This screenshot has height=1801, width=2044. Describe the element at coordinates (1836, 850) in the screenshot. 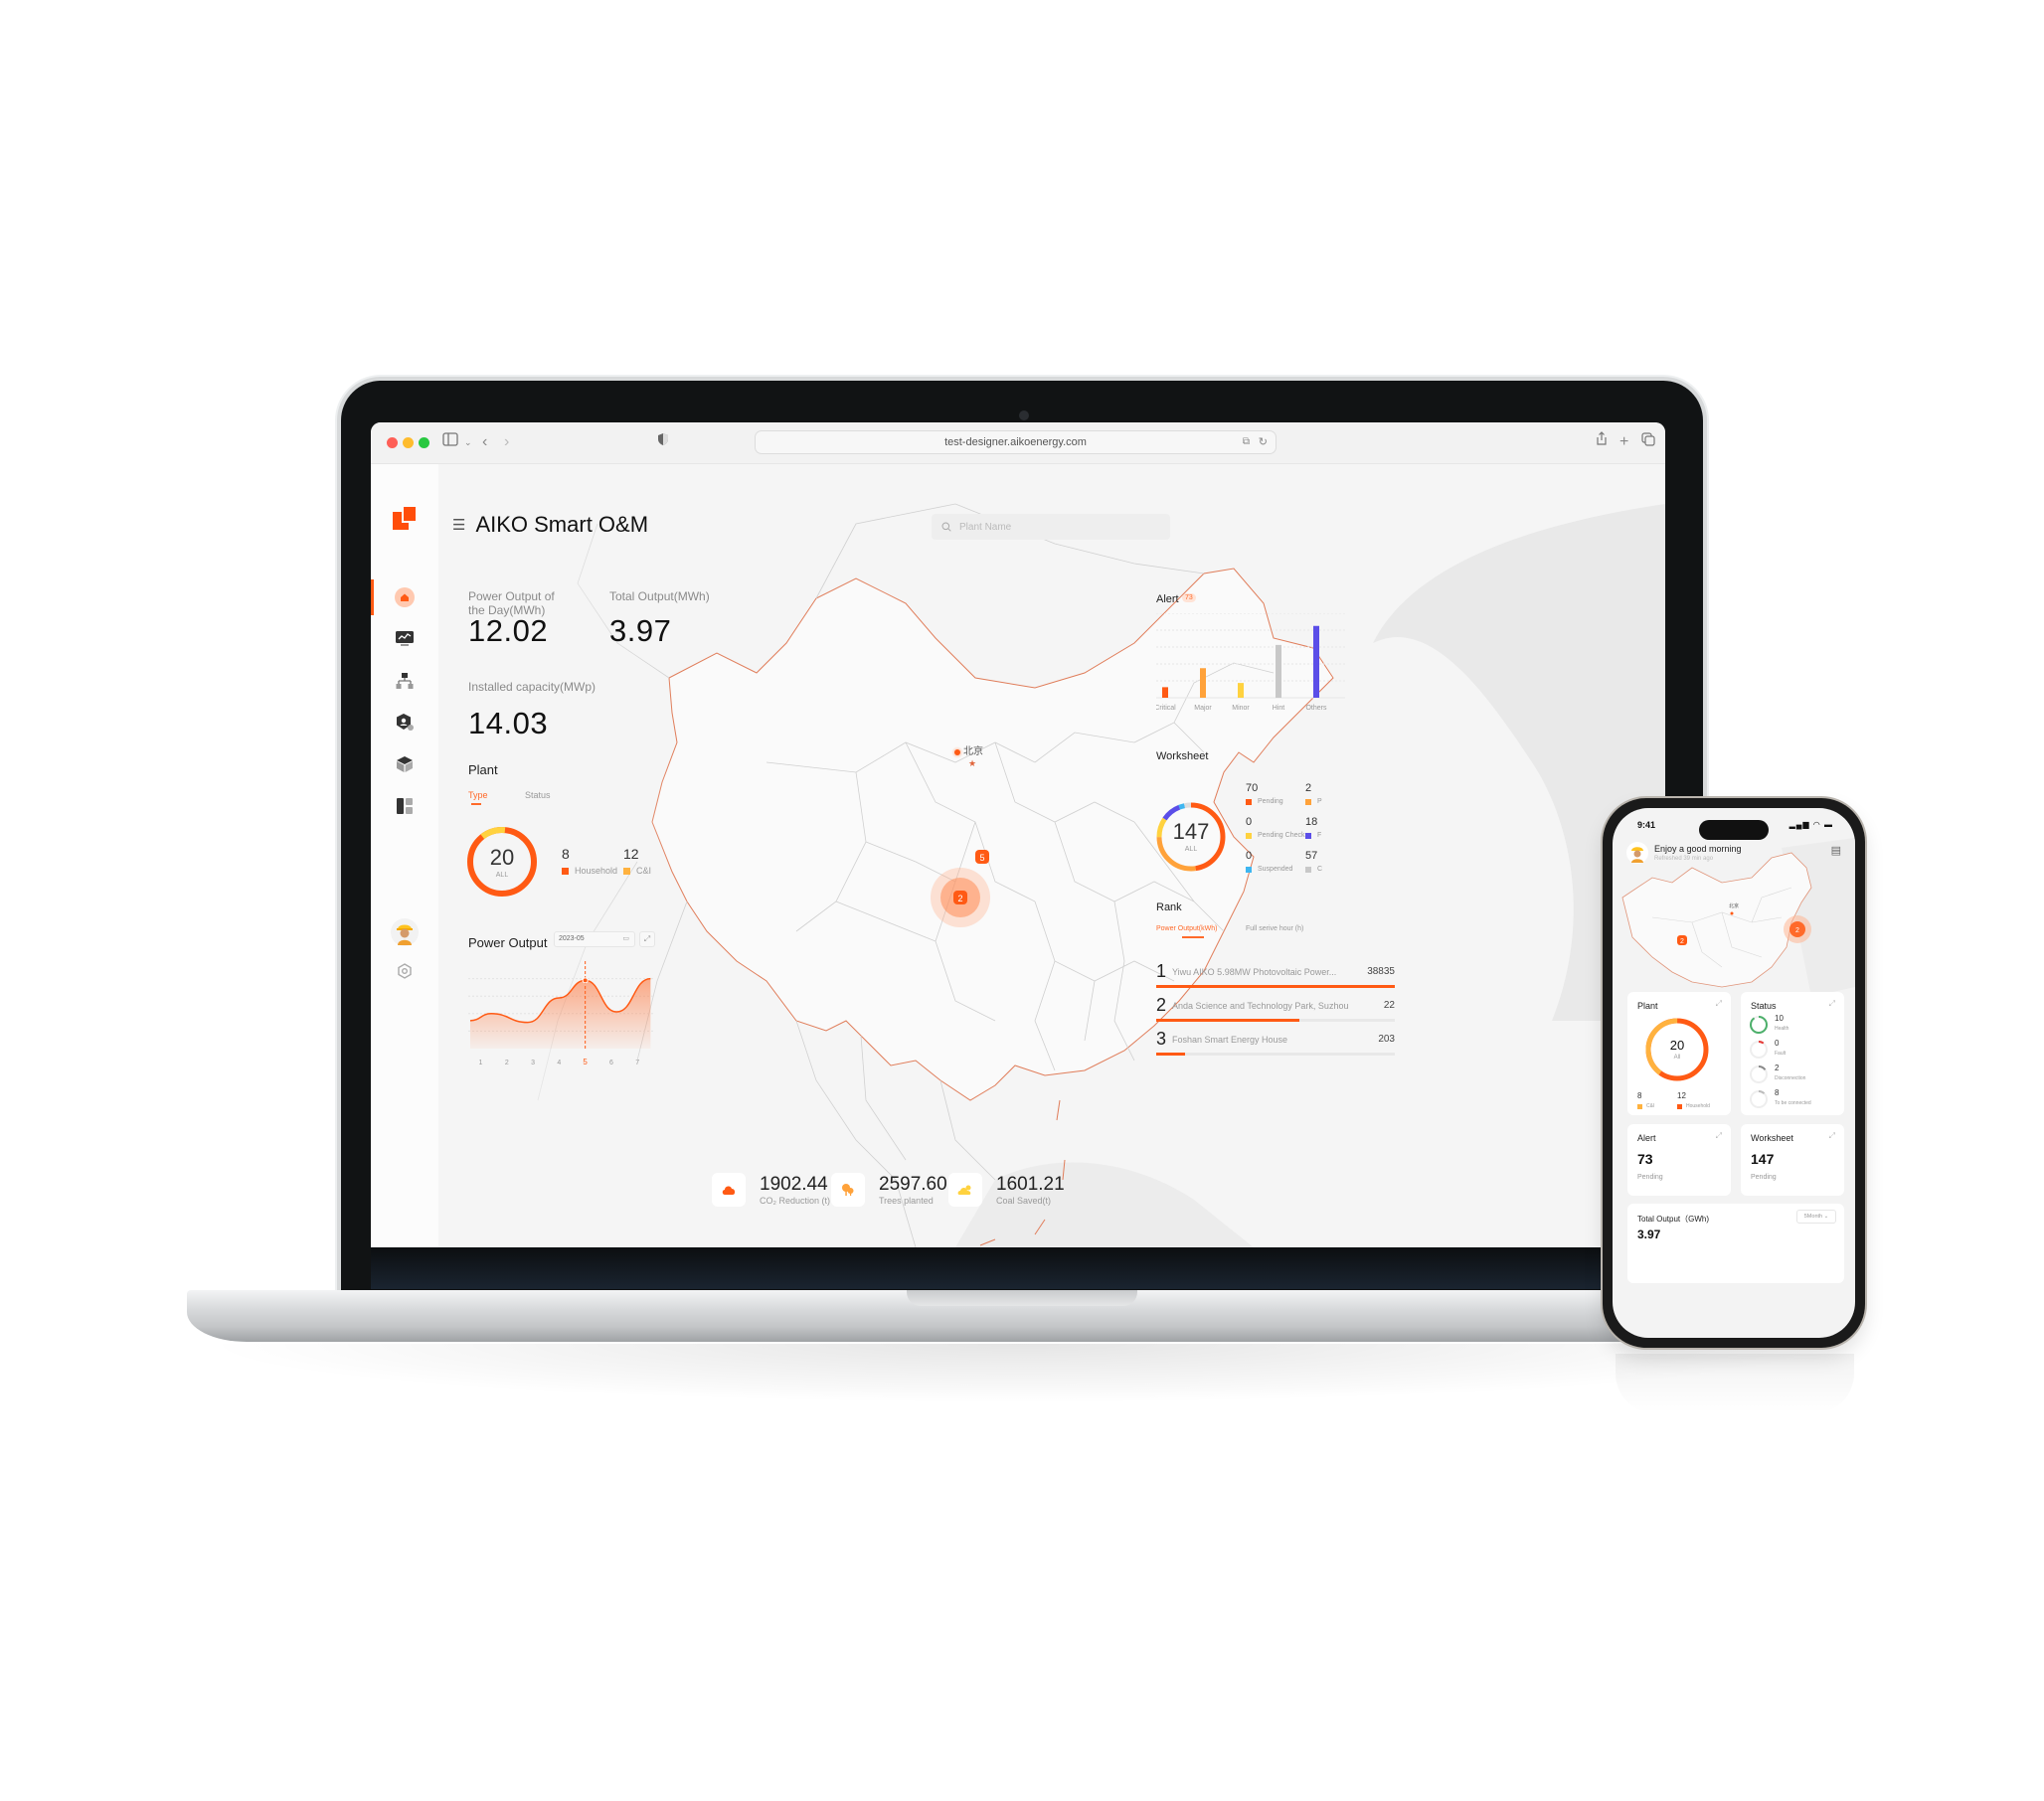

I see `message-icon: ▤` at that location.